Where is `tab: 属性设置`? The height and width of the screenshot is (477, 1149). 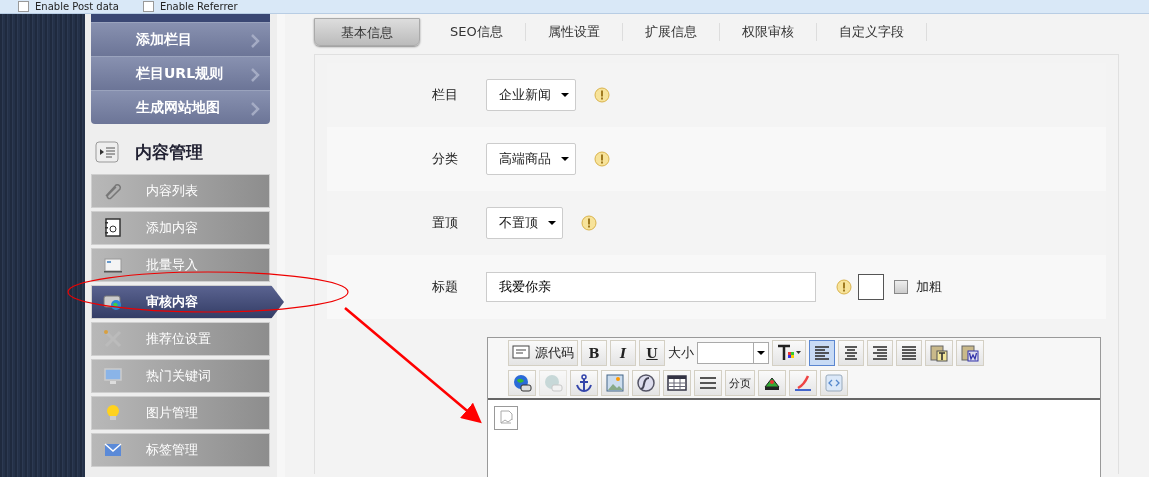 tab: 属性设置 is located at coordinates (574, 32).